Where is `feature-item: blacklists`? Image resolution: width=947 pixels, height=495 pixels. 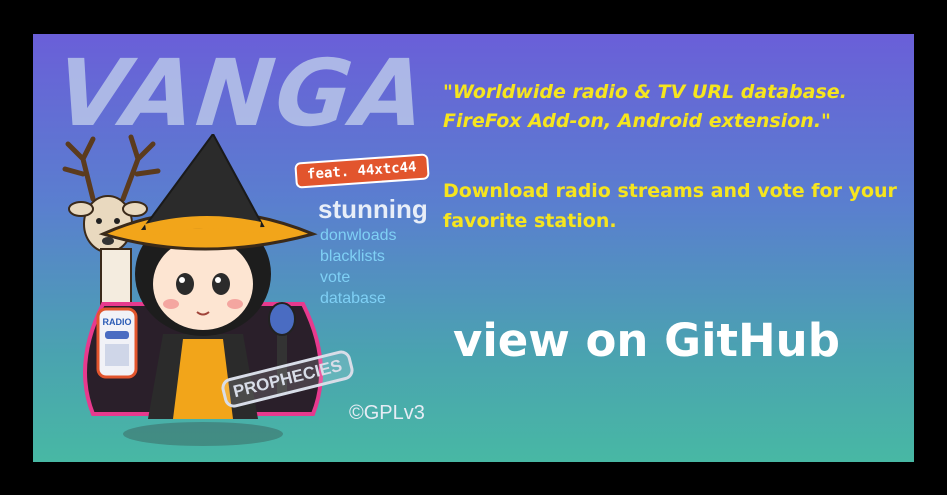 feature-item: blacklists is located at coordinates (352, 256).